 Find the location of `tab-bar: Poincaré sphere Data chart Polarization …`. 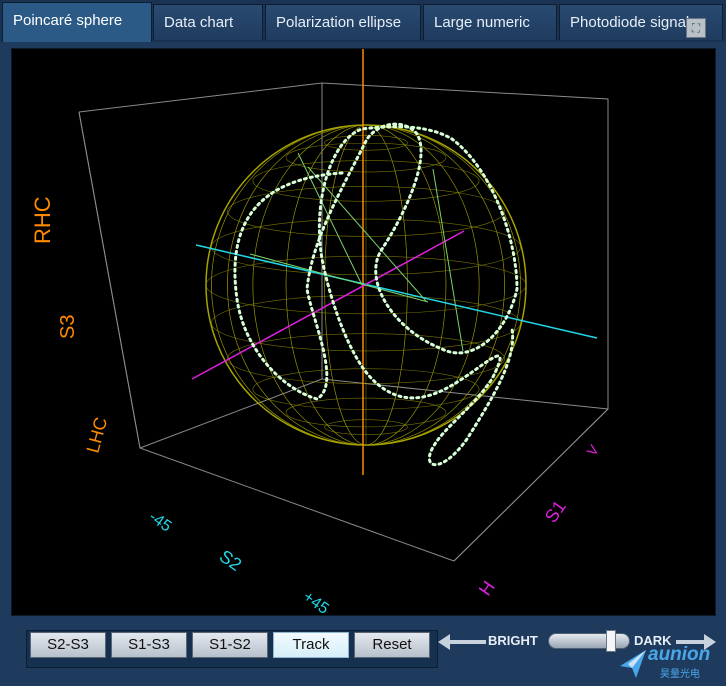

tab-bar: Poincaré sphere Data chart Polarization … is located at coordinates (363, 21).